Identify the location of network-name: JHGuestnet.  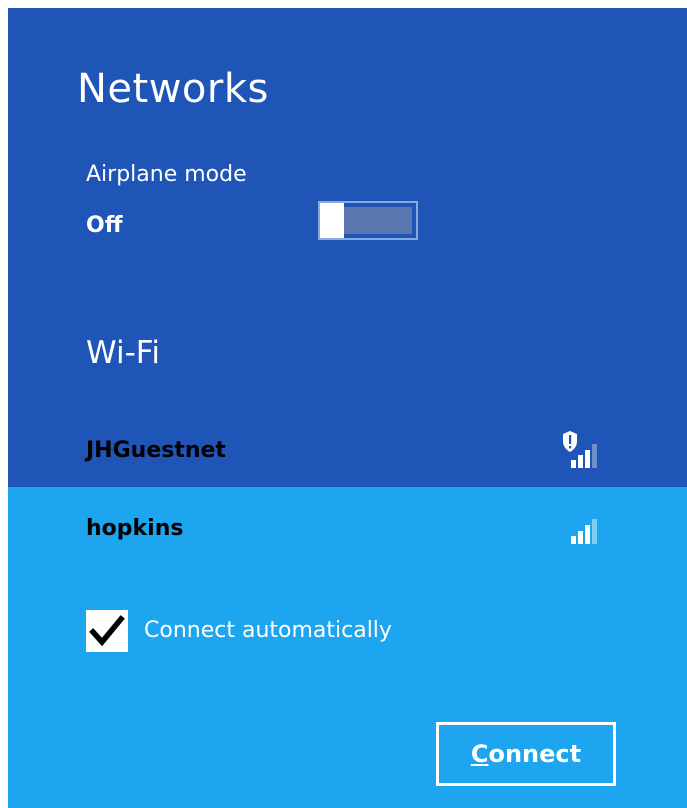
(156, 450).